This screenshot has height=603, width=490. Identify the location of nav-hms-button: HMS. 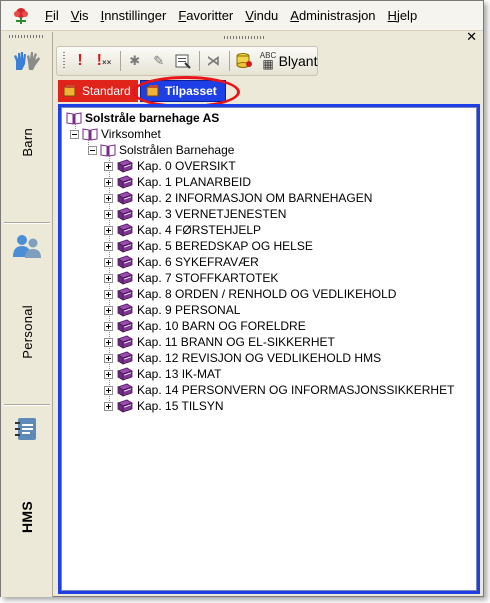
(27, 517).